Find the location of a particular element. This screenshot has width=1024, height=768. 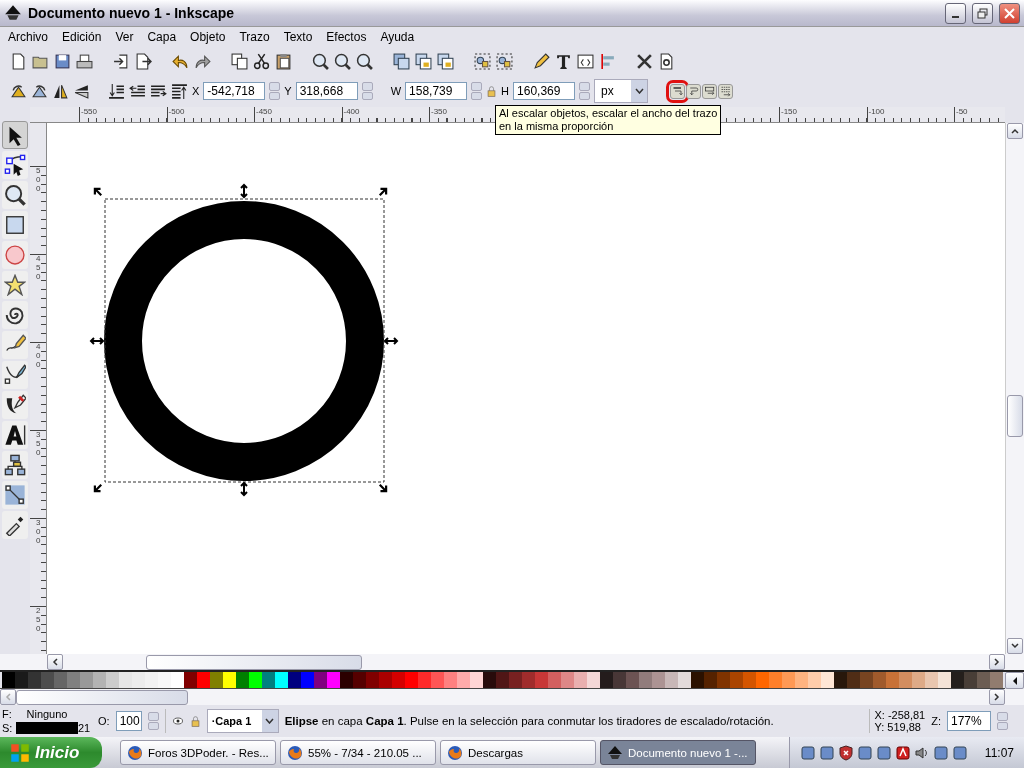

zoom-field: 177% is located at coordinates (969, 721).